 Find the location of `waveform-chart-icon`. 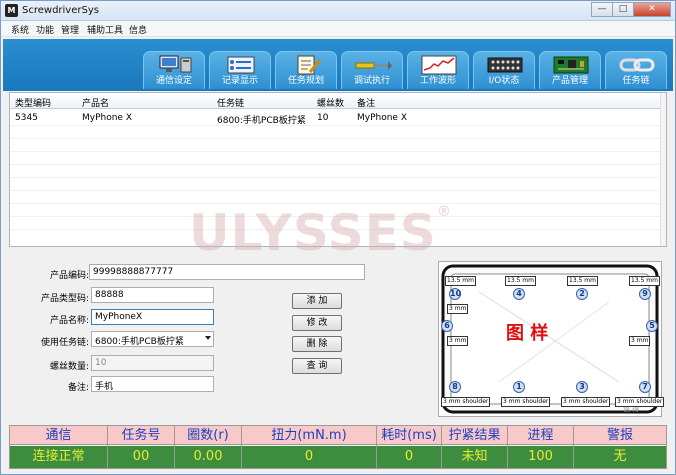

waveform-chart-icon is located at coordinates (439, 65).